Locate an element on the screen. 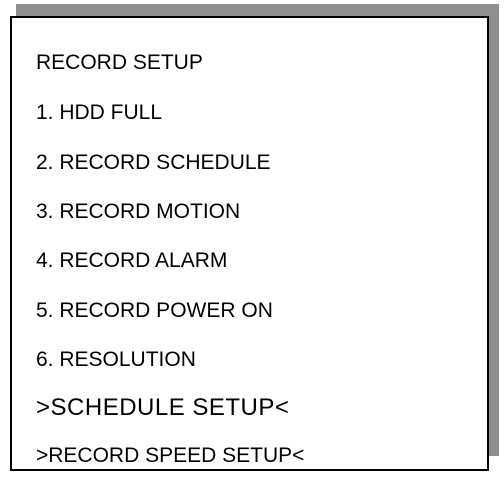 Image resolution: width=504 pixels, height=477 pixels. menu-item-record-alarm: 4. RECORD ALARM is located at coordinates (131, 261).